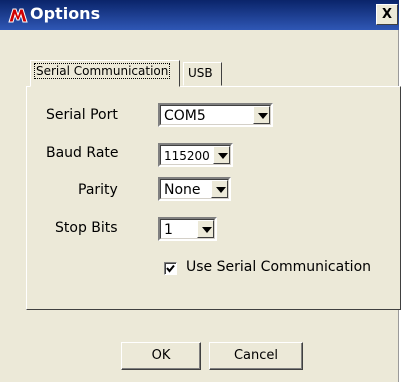  What do you see at coordinates (18, 15) in the screenshot?
I see `microchip-logo-icon` at bounding box center [18, 15].